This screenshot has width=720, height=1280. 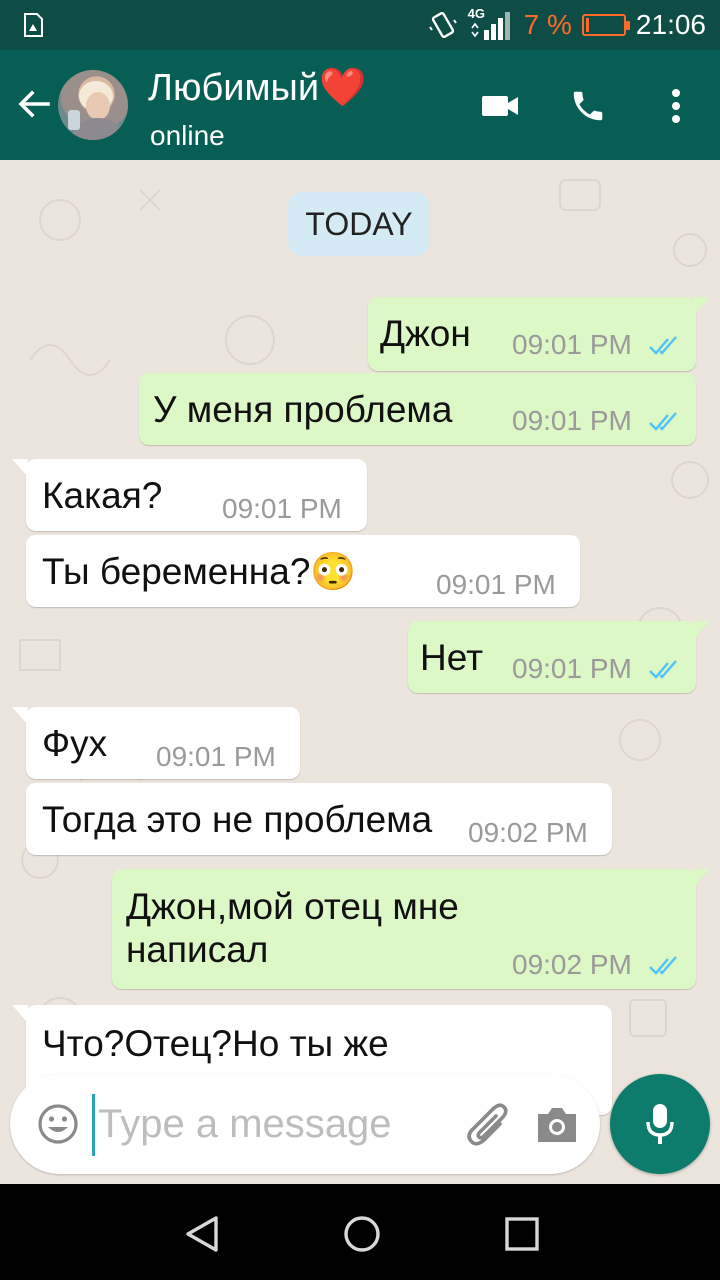 What do you see at coordinates (522, 1234) in the screenshot?
I see `nav-recent-apps-icon` at bounding box center [522, 1234].